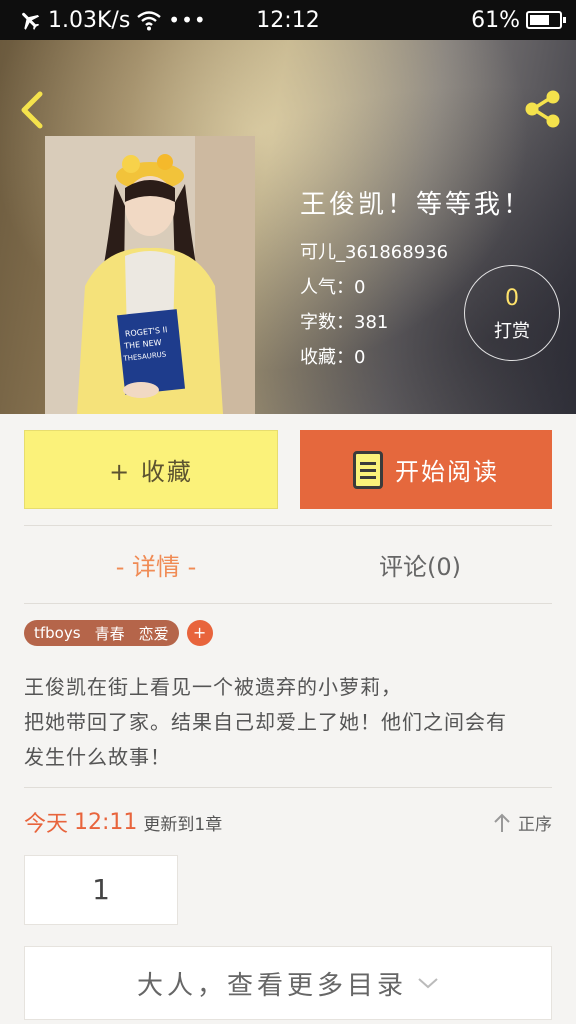  I want to click on sort-order-label: 正序, so click(535, 825).